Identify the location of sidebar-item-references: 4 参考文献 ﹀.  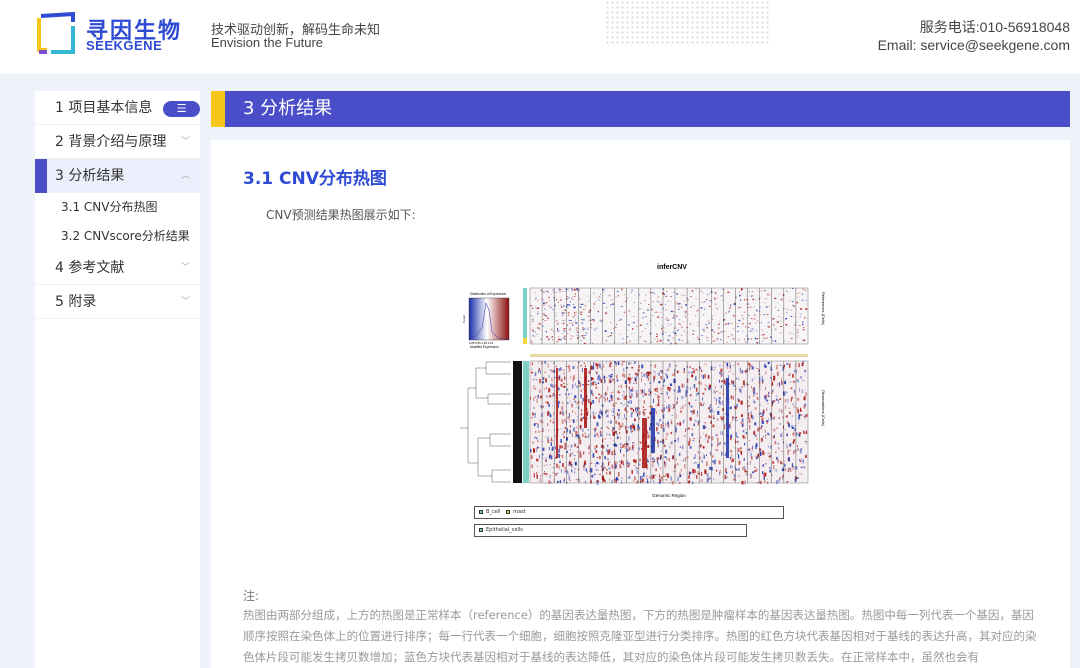
(117, 268).